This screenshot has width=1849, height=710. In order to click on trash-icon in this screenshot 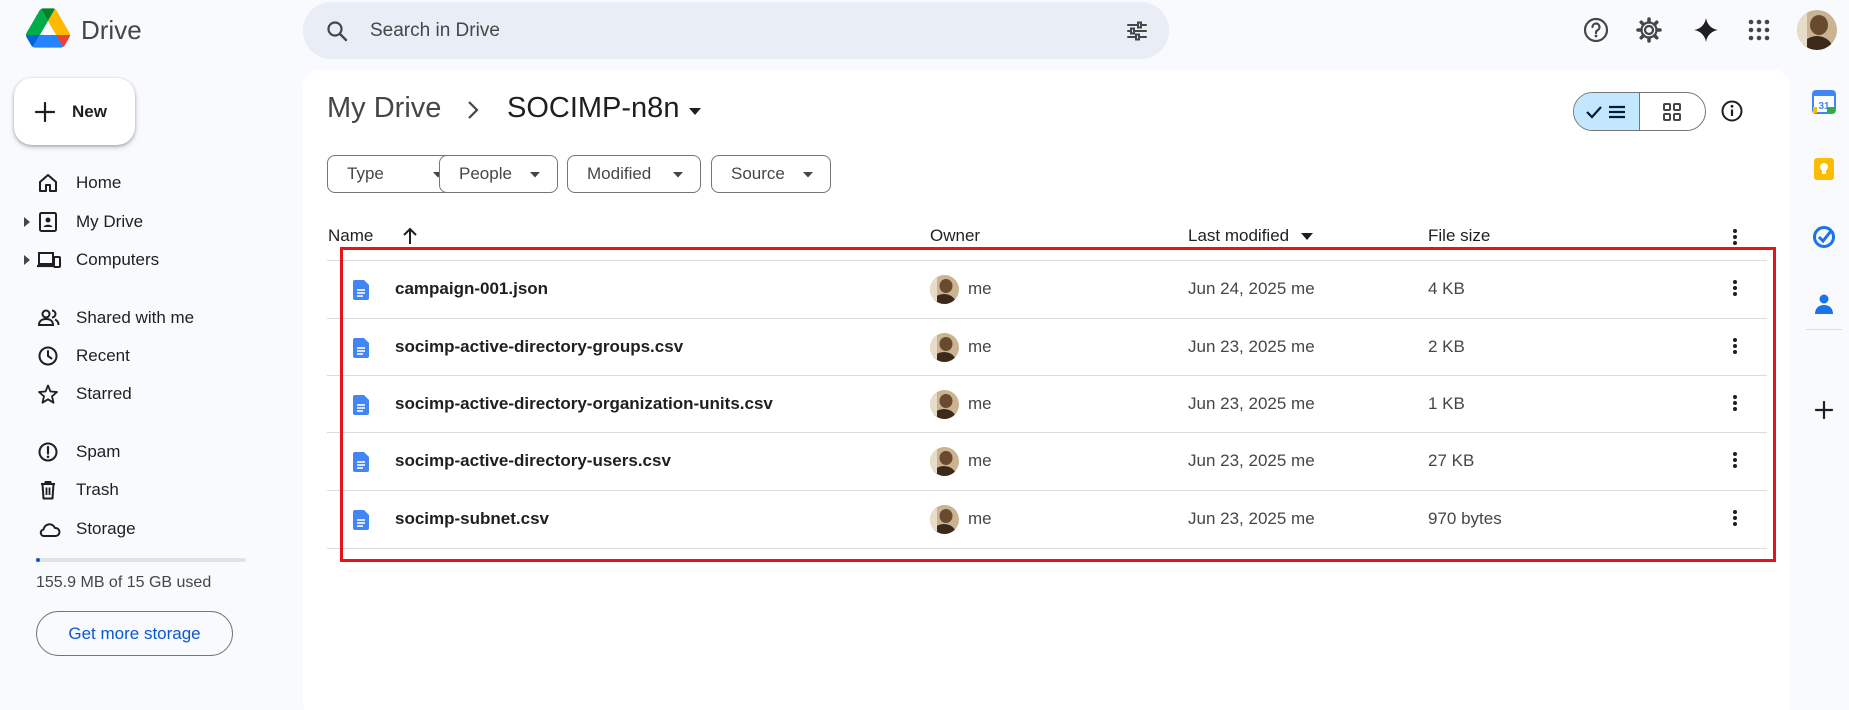, I will do `click(48, 490)`.